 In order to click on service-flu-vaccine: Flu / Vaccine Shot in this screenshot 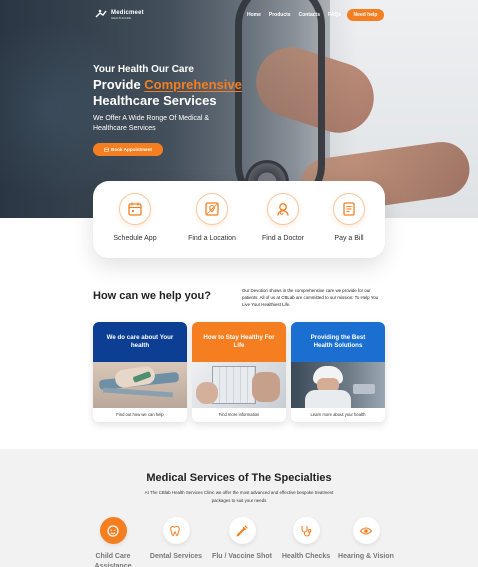, I will do `click(242, 539)`.